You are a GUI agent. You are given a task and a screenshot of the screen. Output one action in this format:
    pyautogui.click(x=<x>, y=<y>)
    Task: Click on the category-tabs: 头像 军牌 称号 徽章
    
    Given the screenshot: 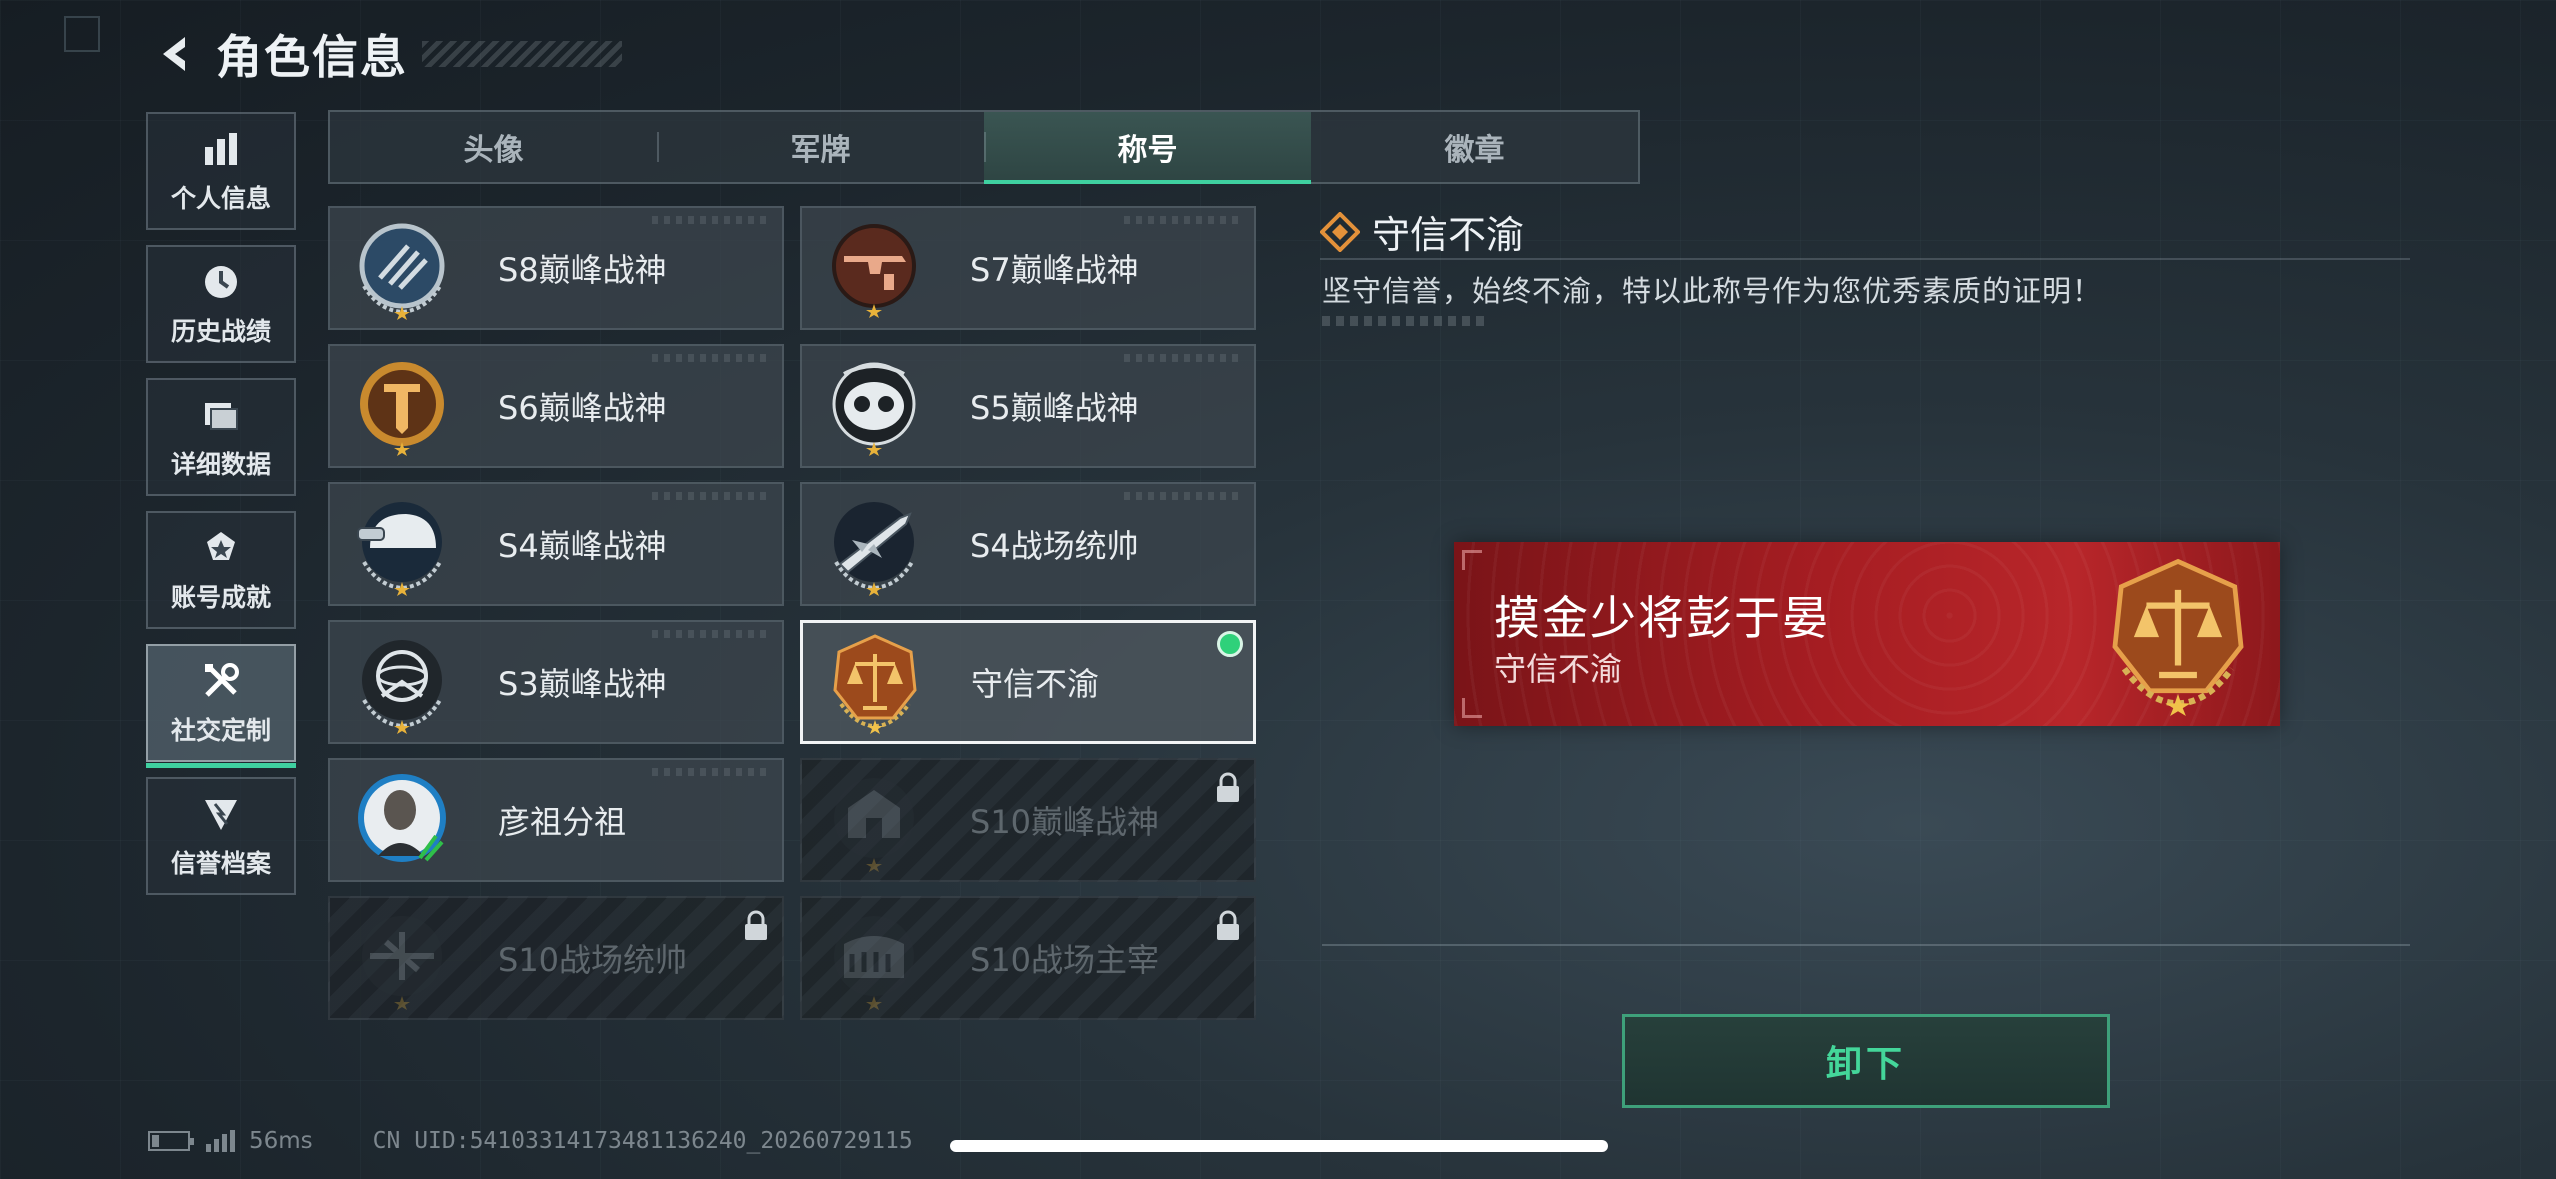 What is the action you would take?
    pyautogui.click(x=984, y=147)
    